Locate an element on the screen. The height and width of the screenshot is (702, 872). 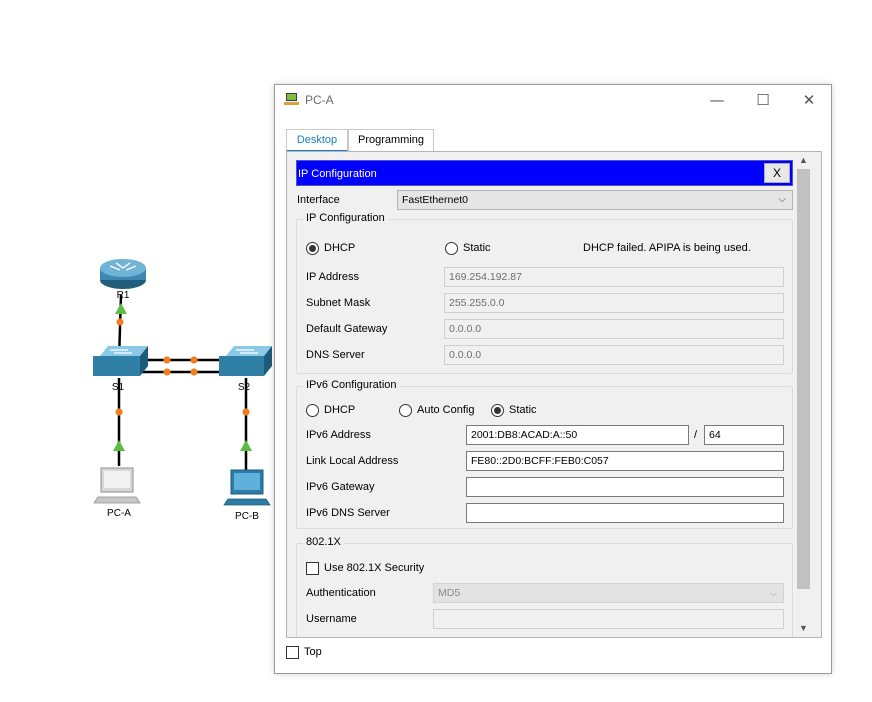
vertical-scrollbar: ▲ ▼ is located at coordinates (803, 394).